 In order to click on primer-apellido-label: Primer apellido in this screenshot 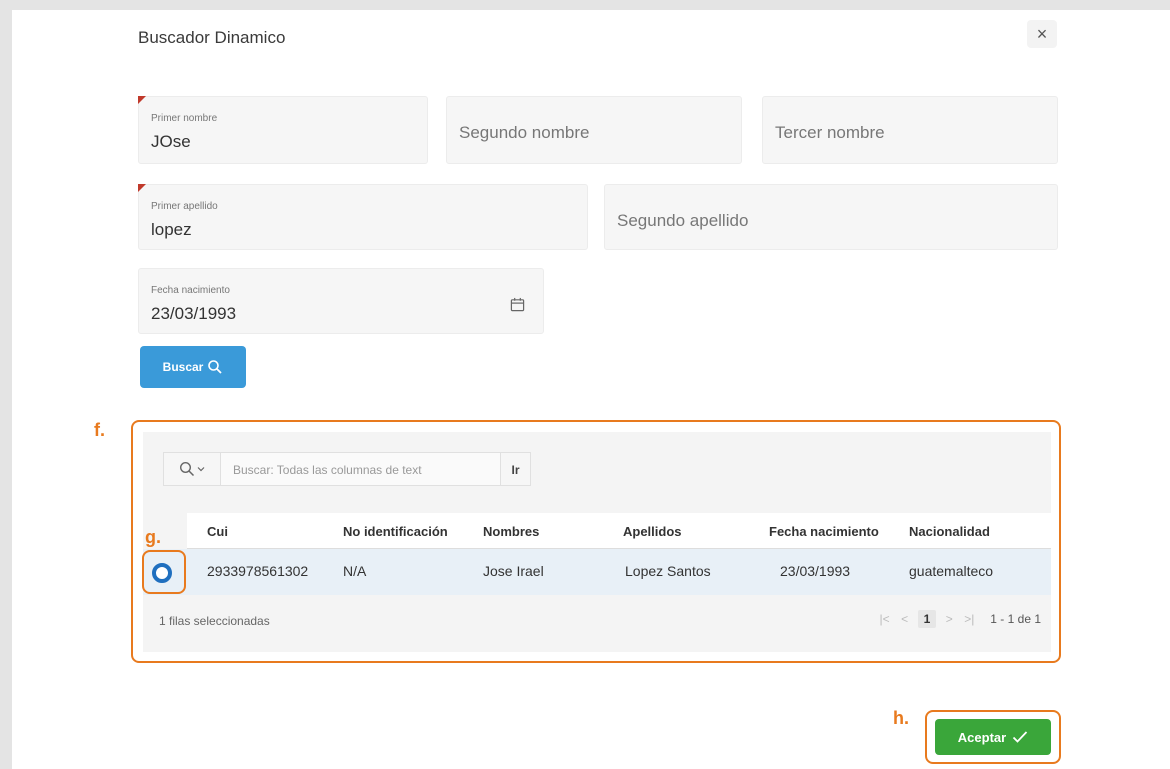, I will do `click(184, 206)`.